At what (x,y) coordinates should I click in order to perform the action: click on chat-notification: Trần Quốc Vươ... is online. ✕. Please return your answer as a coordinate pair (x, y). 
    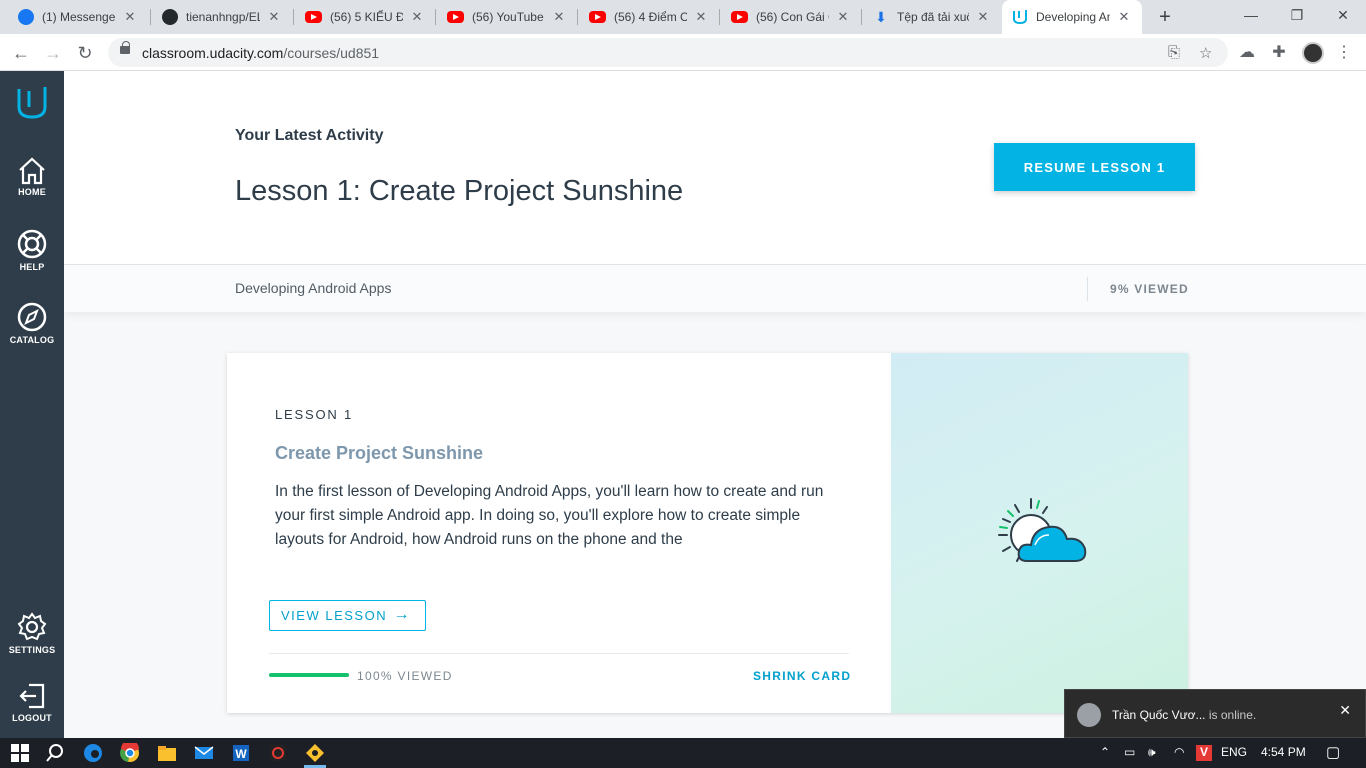
    Looking at the image, I should click on (1215, 713).